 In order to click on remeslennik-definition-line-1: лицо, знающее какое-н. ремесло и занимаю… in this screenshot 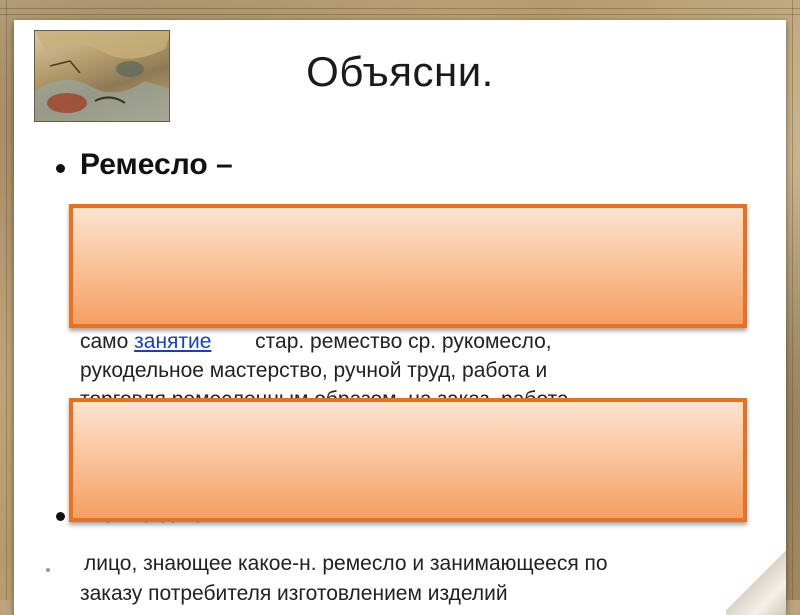, I will do `click(346, 563)`.